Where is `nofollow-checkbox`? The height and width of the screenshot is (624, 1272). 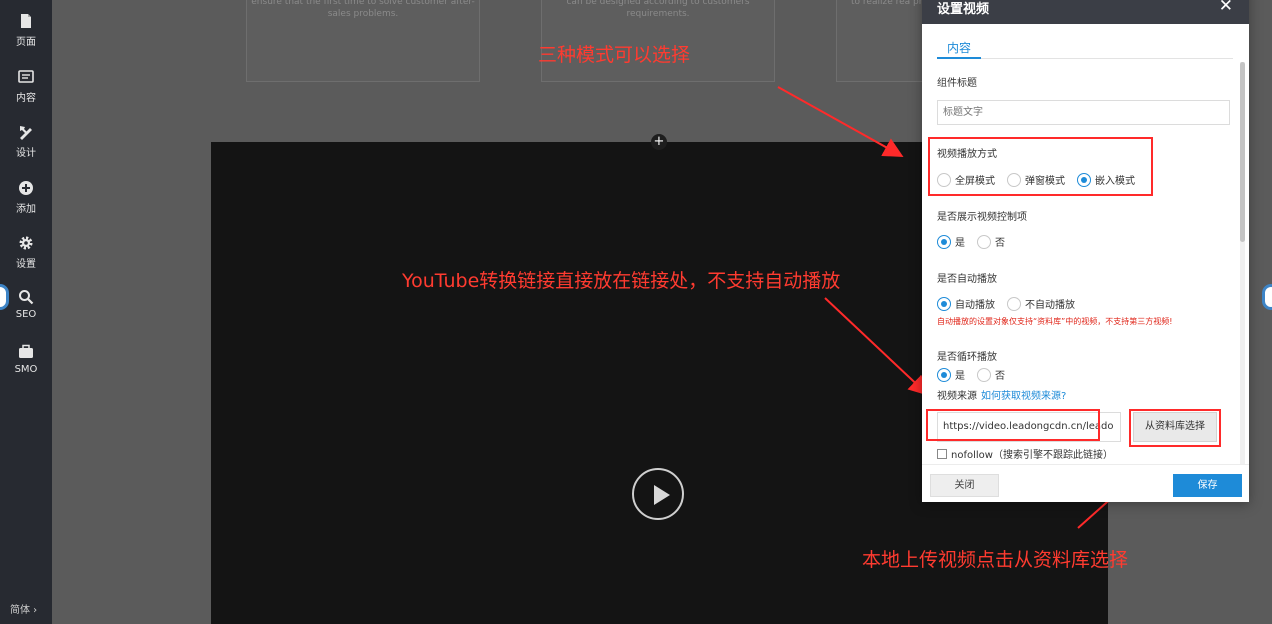
nofollow-checkbox is located at coordinates (942, 453).